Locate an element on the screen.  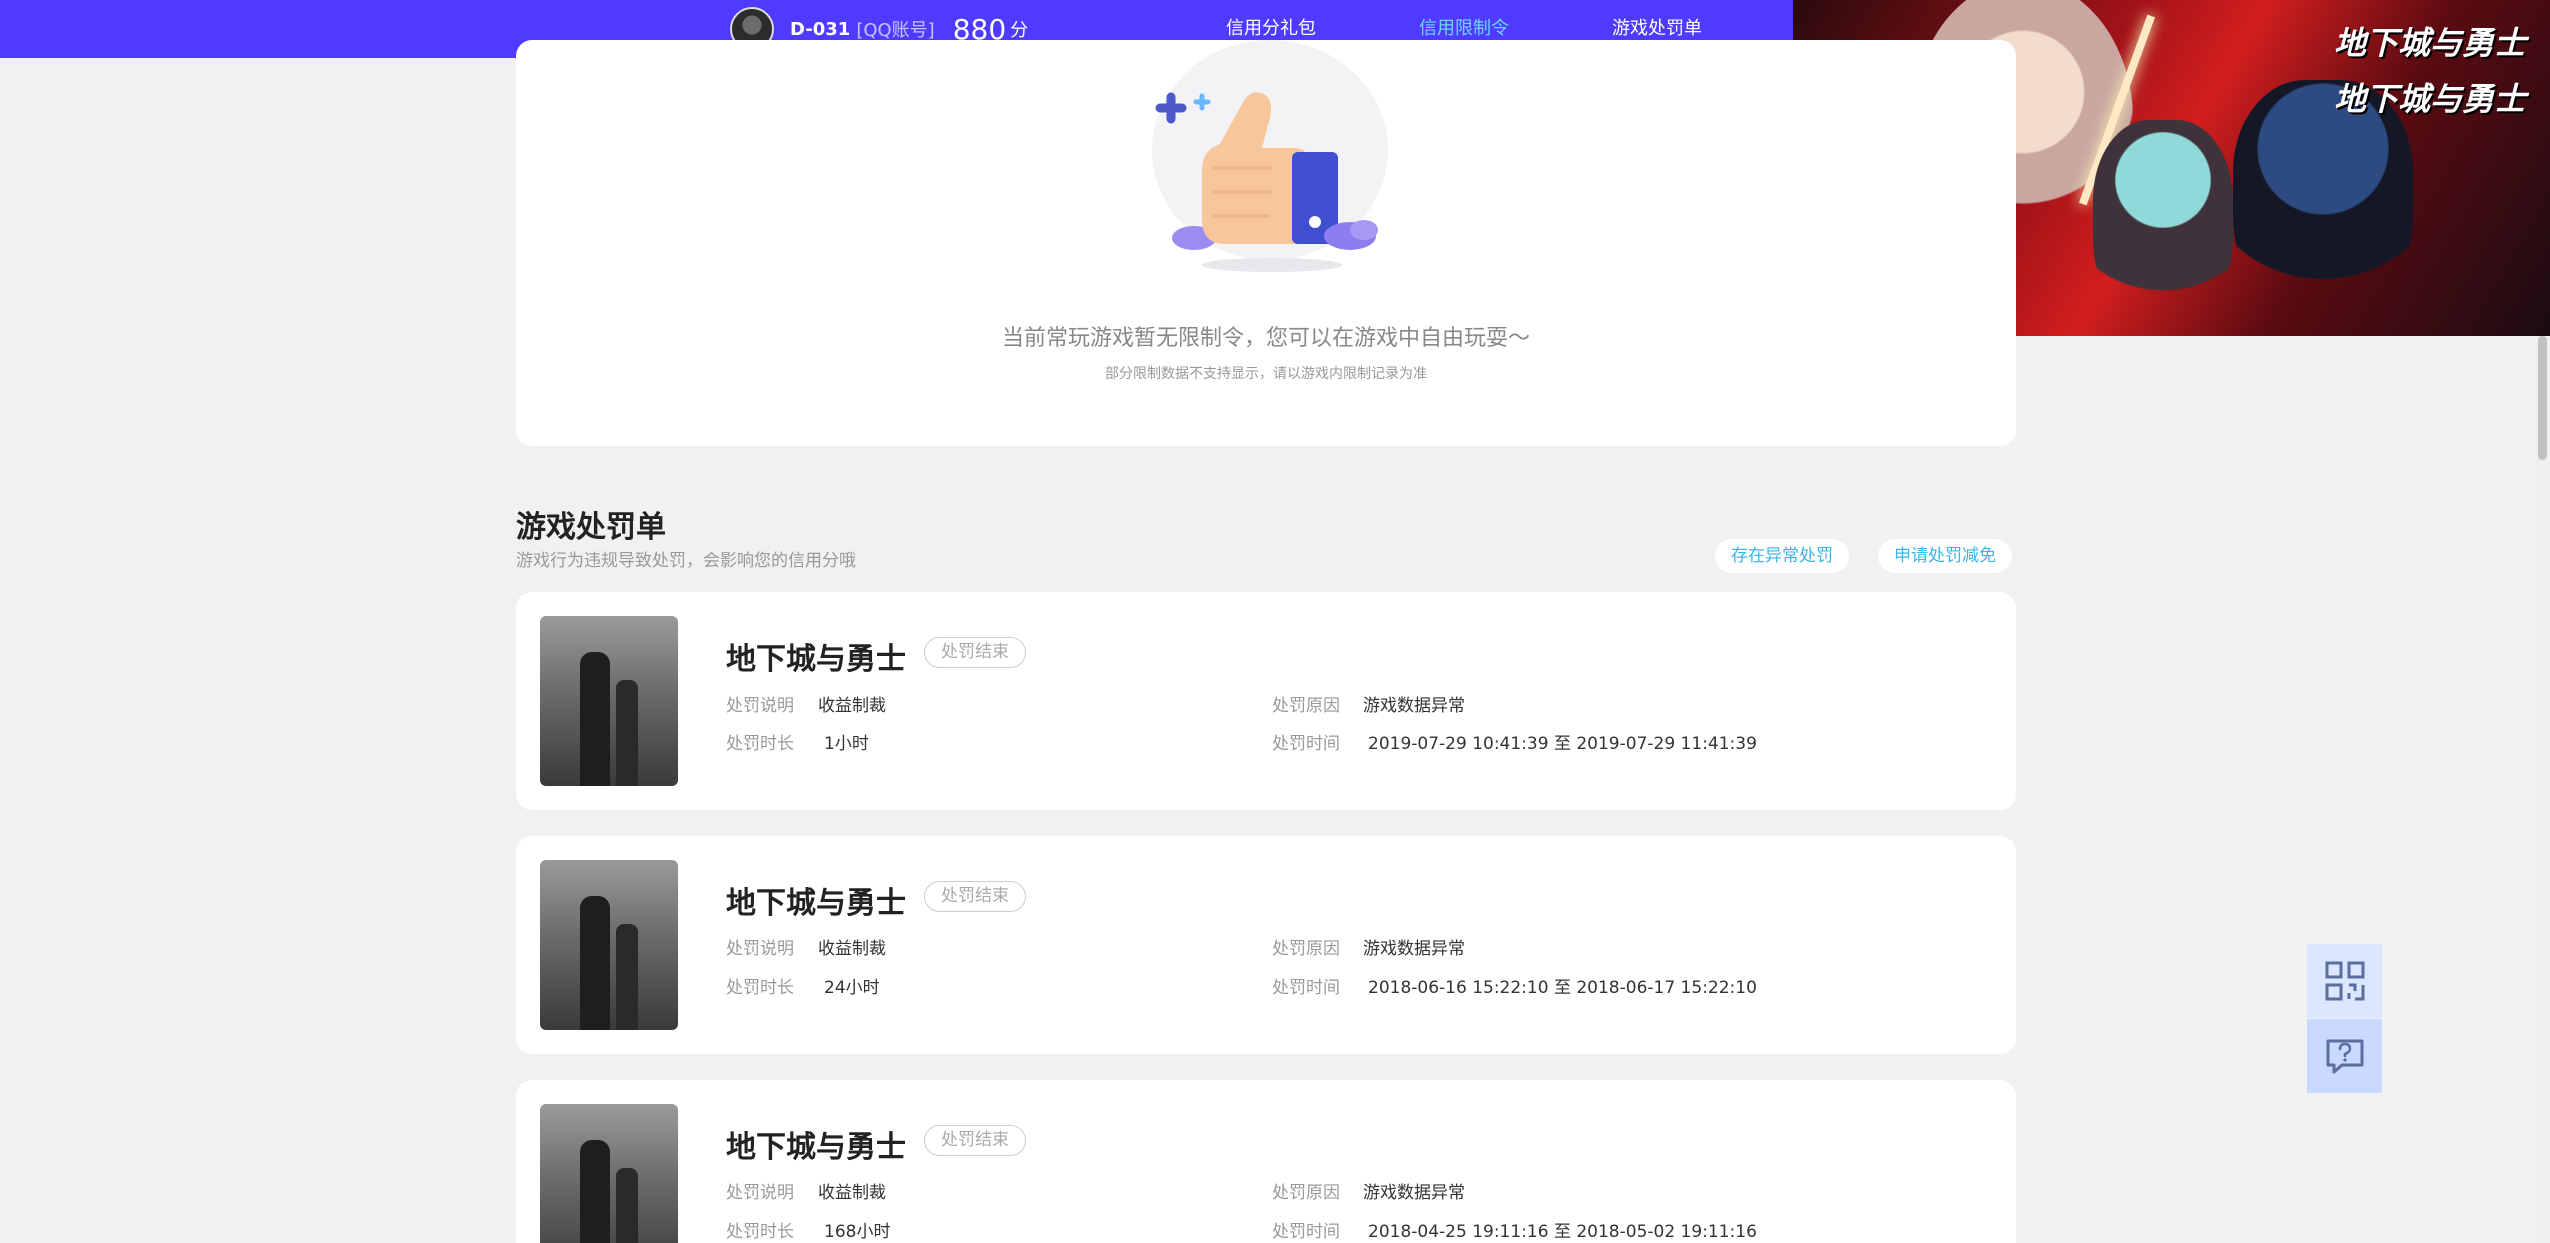
username: D-031 is located at coordinates (820, 29).